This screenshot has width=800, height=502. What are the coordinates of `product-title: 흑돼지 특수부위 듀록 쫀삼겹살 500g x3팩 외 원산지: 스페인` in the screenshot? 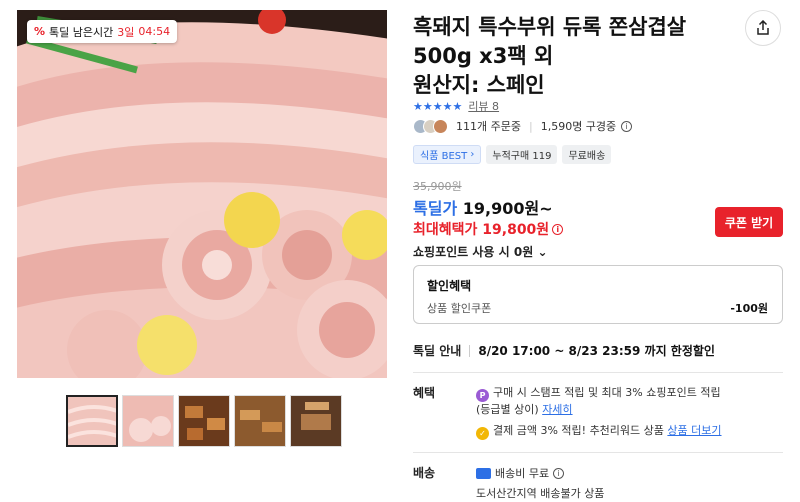 It's located at (573, 56).